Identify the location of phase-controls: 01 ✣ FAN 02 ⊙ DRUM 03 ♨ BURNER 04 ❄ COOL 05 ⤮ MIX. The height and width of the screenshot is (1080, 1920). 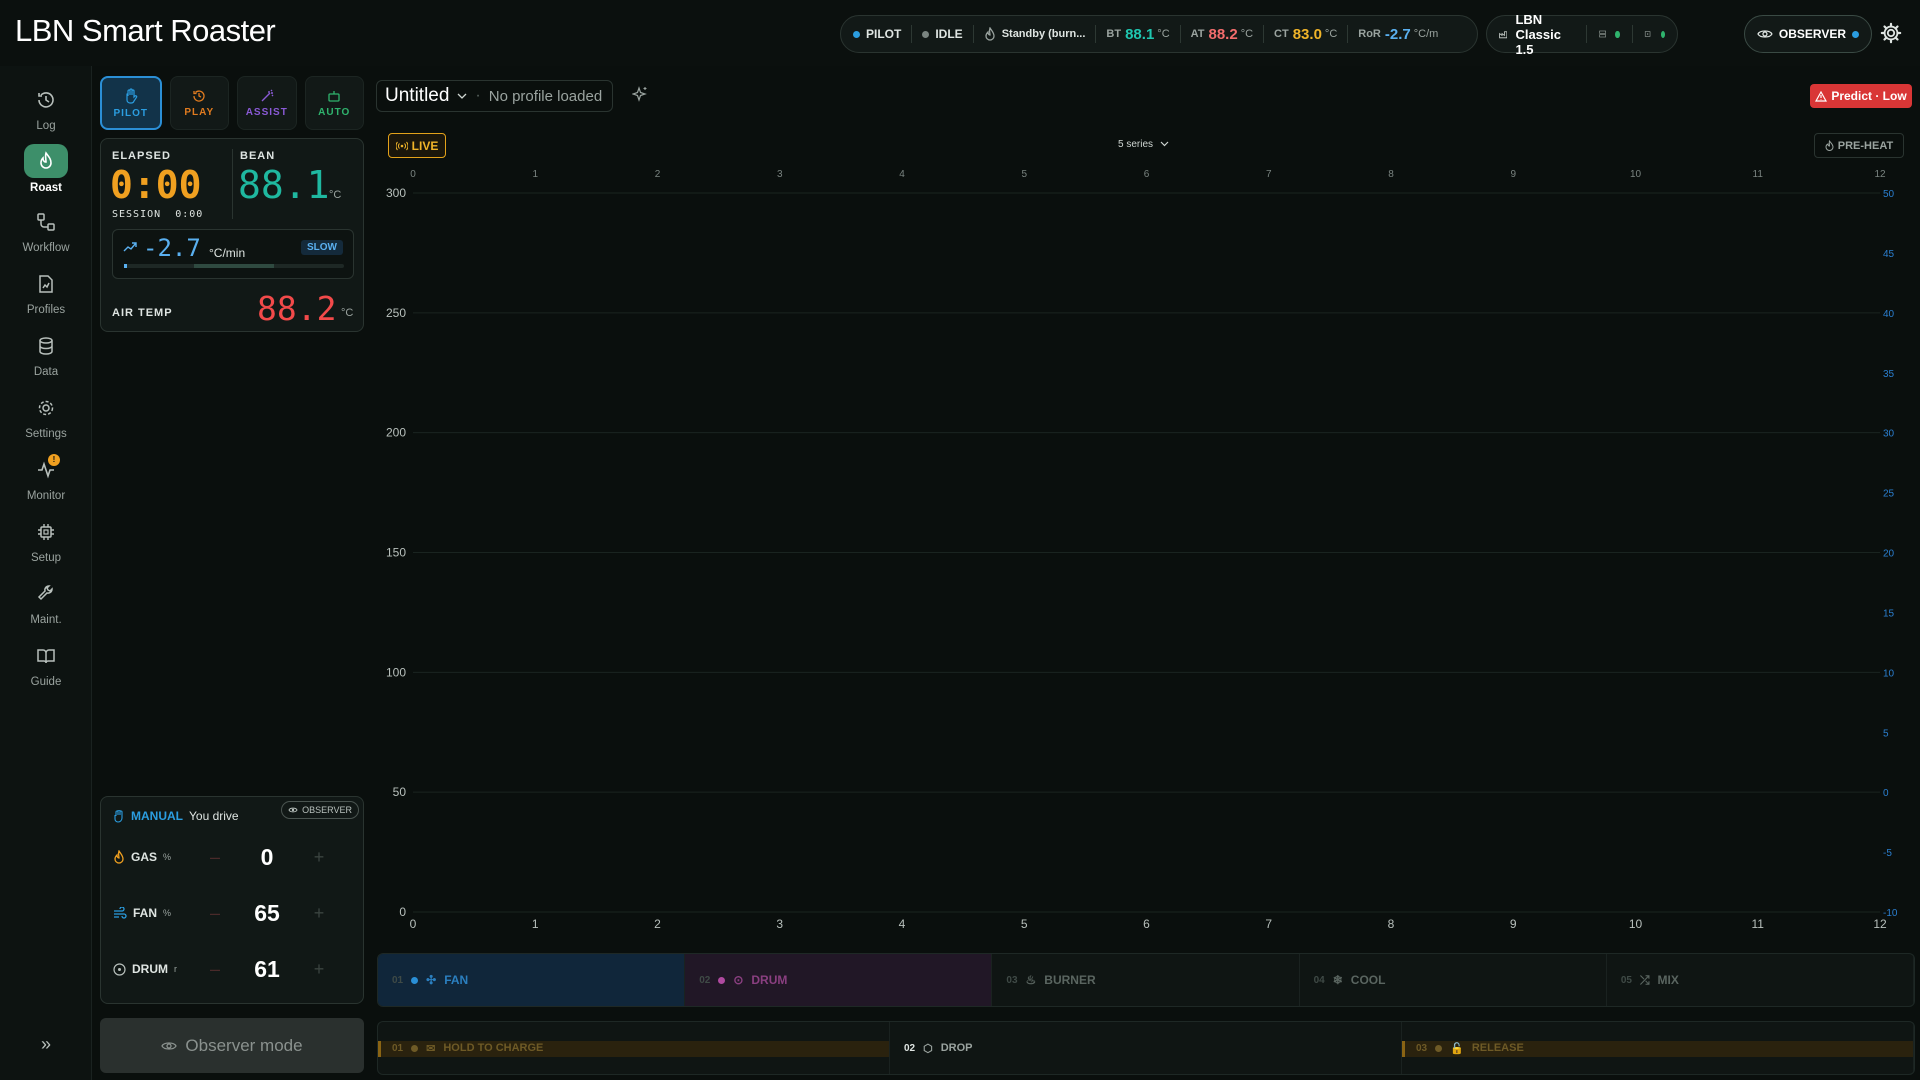
(1146, 980).